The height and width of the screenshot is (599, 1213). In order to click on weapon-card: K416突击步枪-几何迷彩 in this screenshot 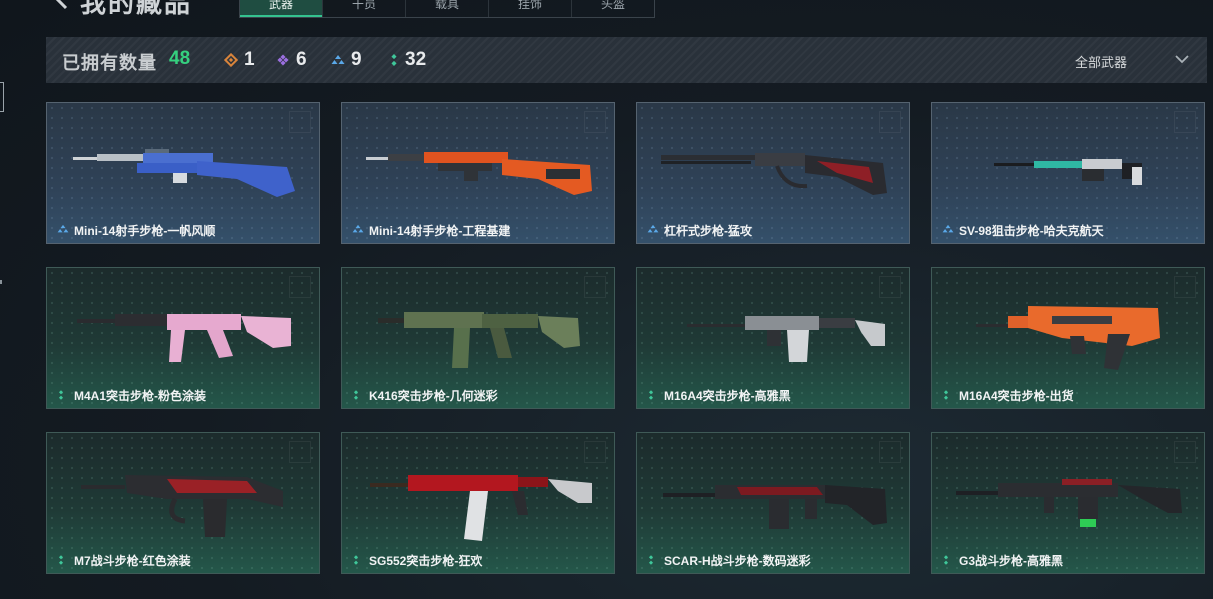, I will do `click(478, 338)`.